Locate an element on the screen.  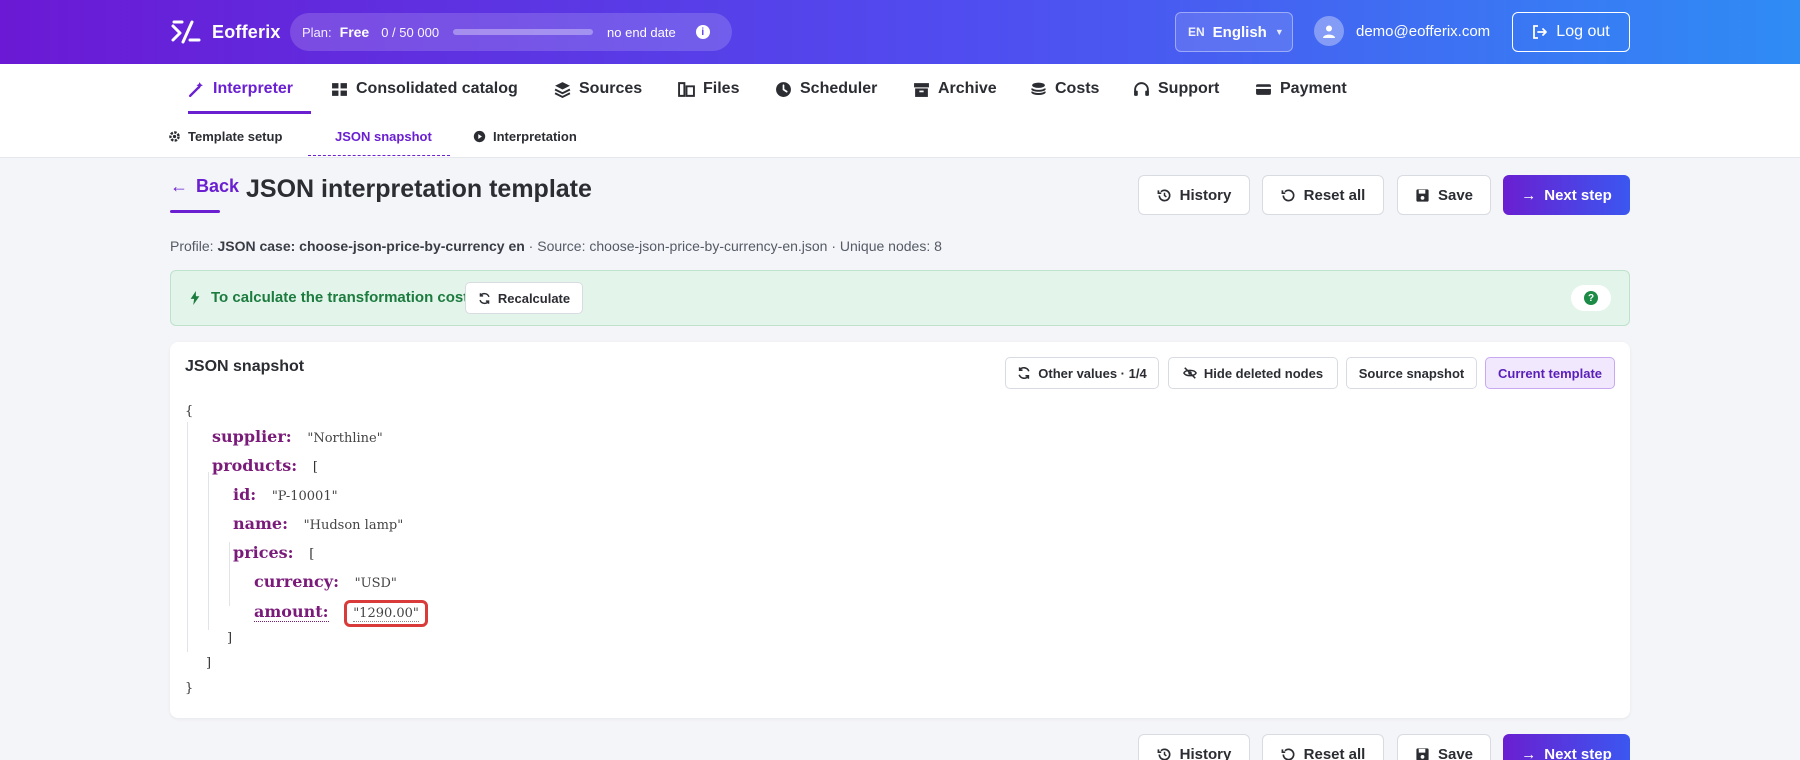
button-label: Reset all is located at coordinates (1334, 195).